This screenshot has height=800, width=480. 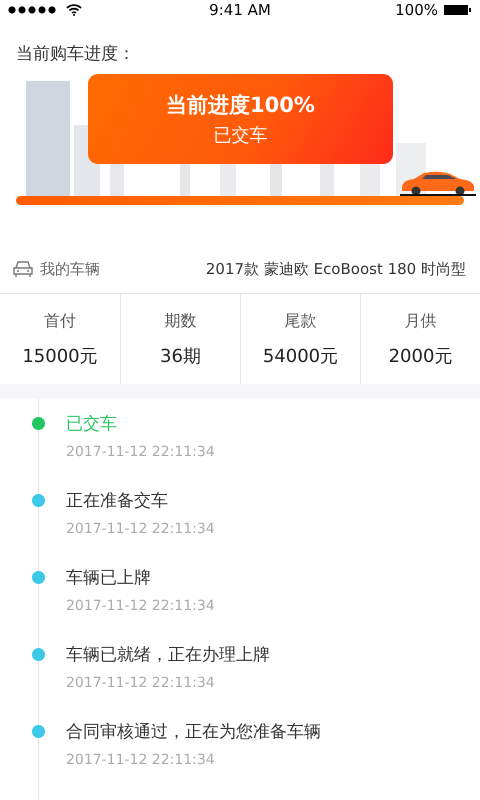 What do you see at coordinates (180, 321) in the screenshot?
I see `stat-label: 期数` at bounding box center [180, 321].